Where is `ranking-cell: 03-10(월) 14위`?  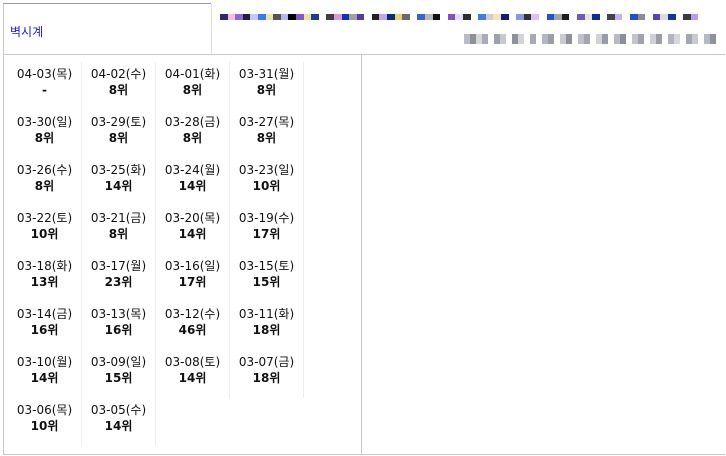 ranking-cell: 03-10(월) 14위 is located at coordinates (45, 374).